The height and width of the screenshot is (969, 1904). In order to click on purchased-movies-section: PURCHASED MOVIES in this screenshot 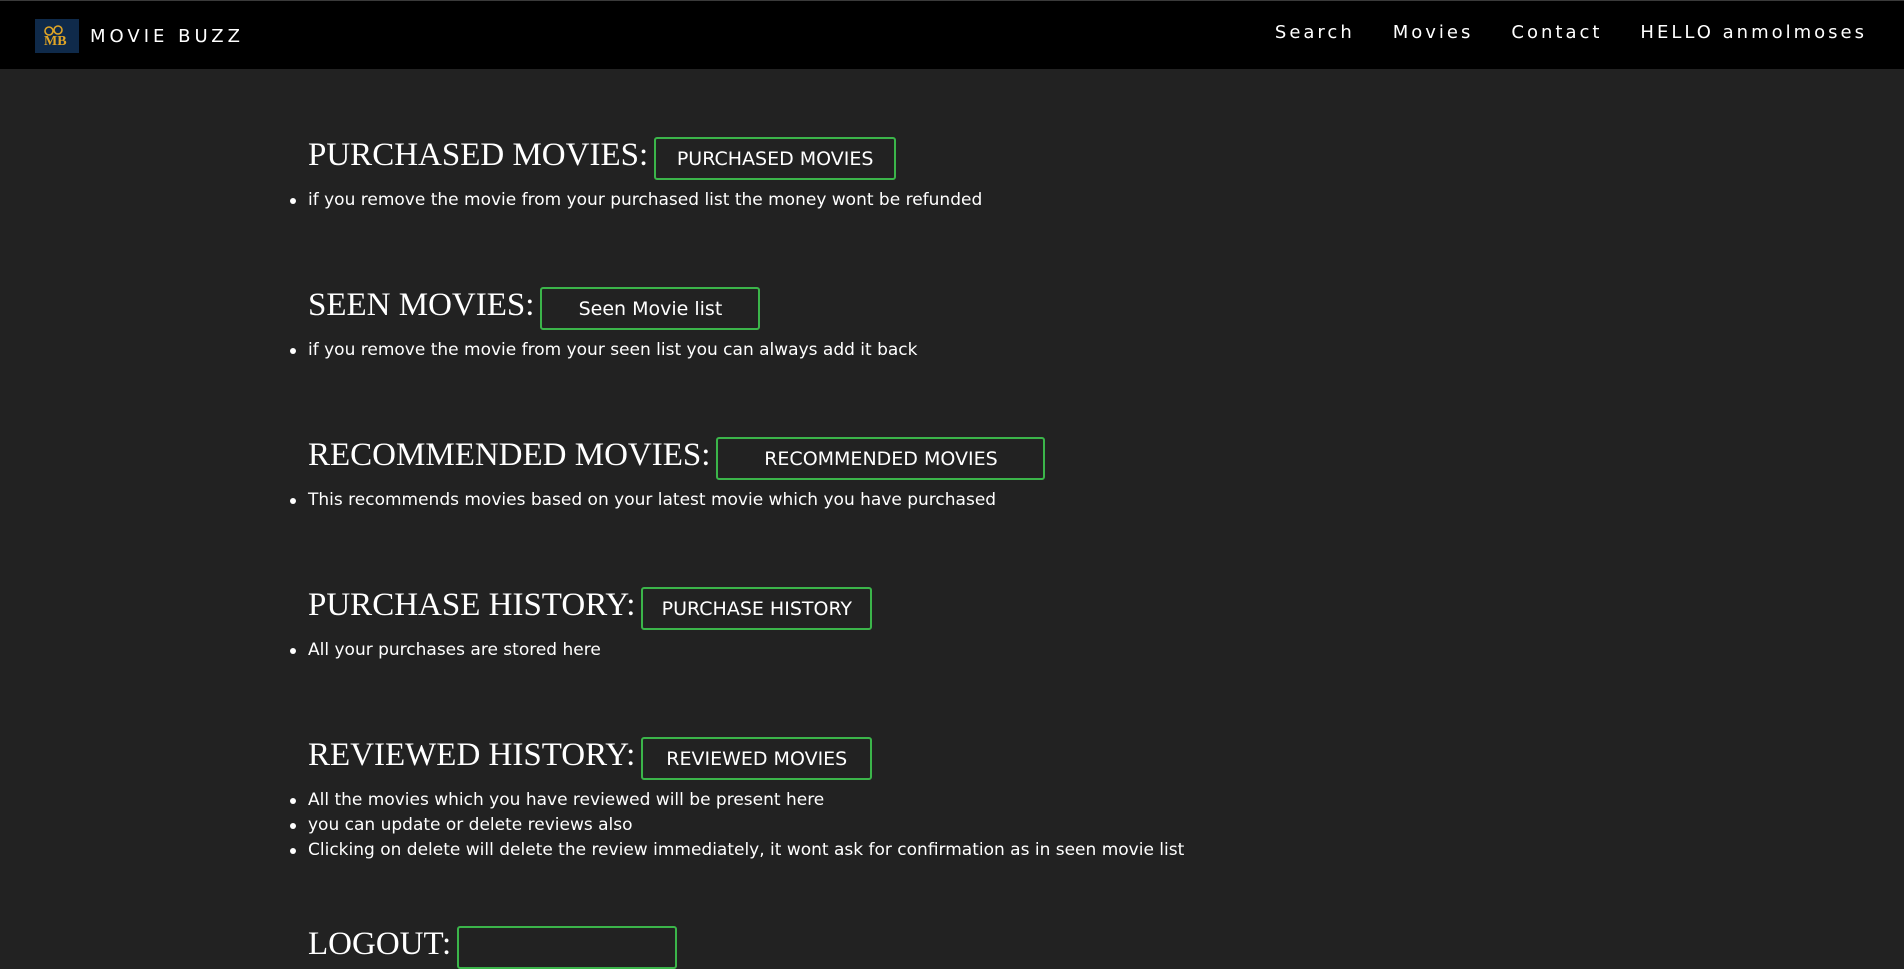, I will do `click(602, 154)`.